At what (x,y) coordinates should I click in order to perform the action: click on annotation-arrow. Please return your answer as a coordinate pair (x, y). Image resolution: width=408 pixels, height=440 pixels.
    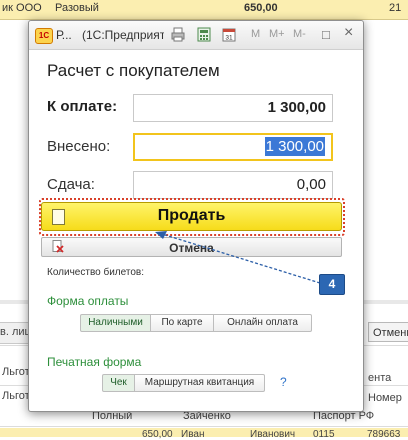
    Looking at the image, I should click on (238, 257).